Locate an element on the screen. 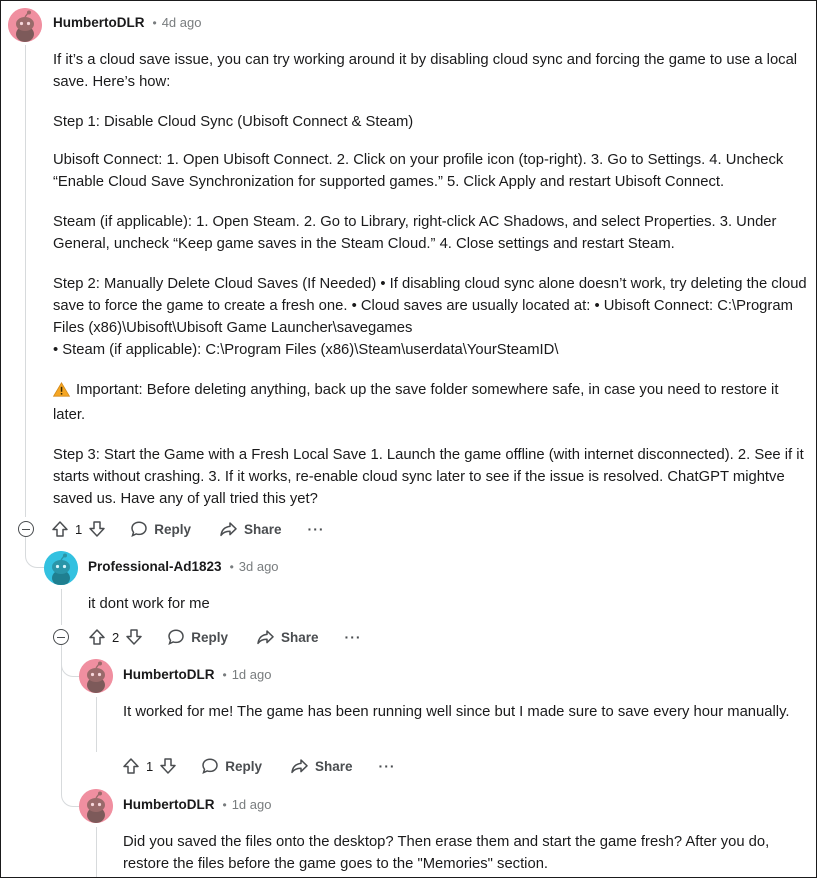  timestamp: 3d ago is located at coordinates (259, 566).